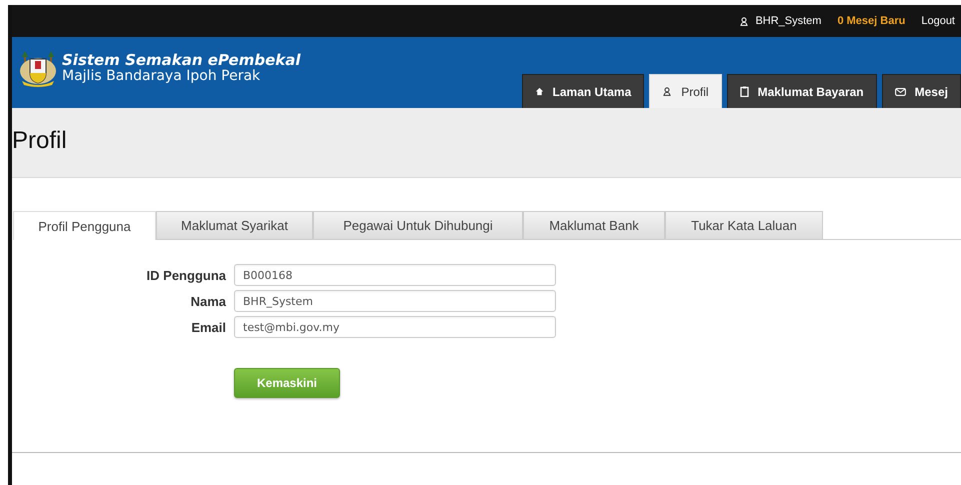 The width and height of the screenshot is (961, 485). I want to click on site-title: Sistem Semakan ePembekal, so click(181, 60).